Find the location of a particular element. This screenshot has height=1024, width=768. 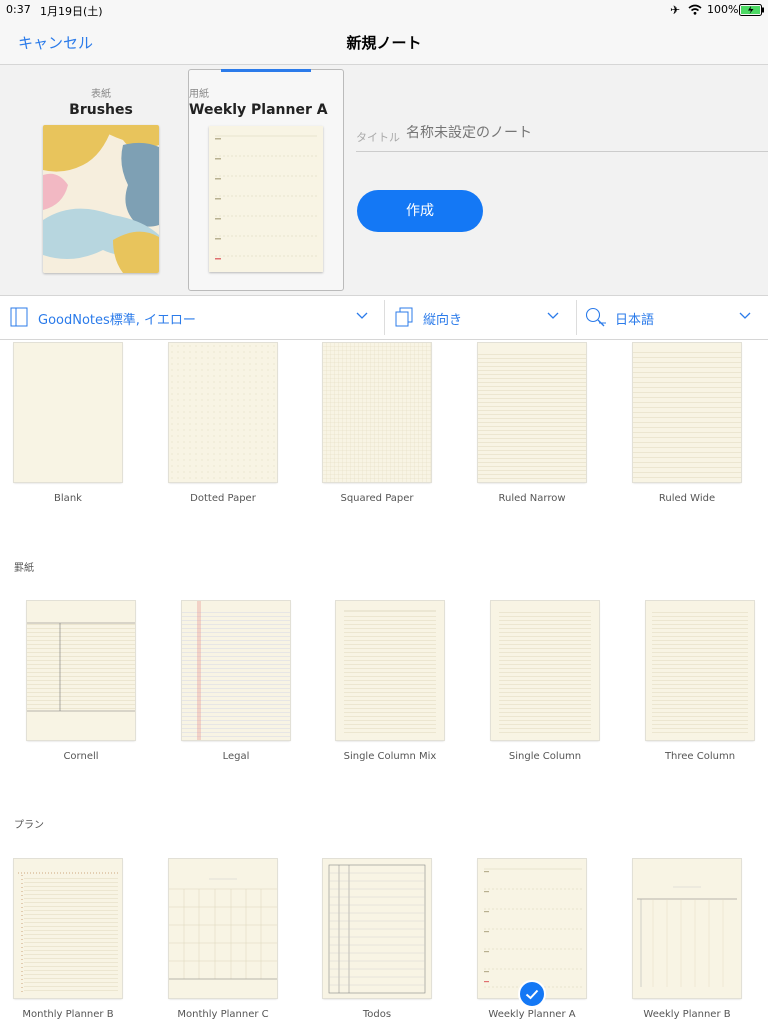

nav-bar: キャンセル 新規ノート is located at coordinates (384, 42).